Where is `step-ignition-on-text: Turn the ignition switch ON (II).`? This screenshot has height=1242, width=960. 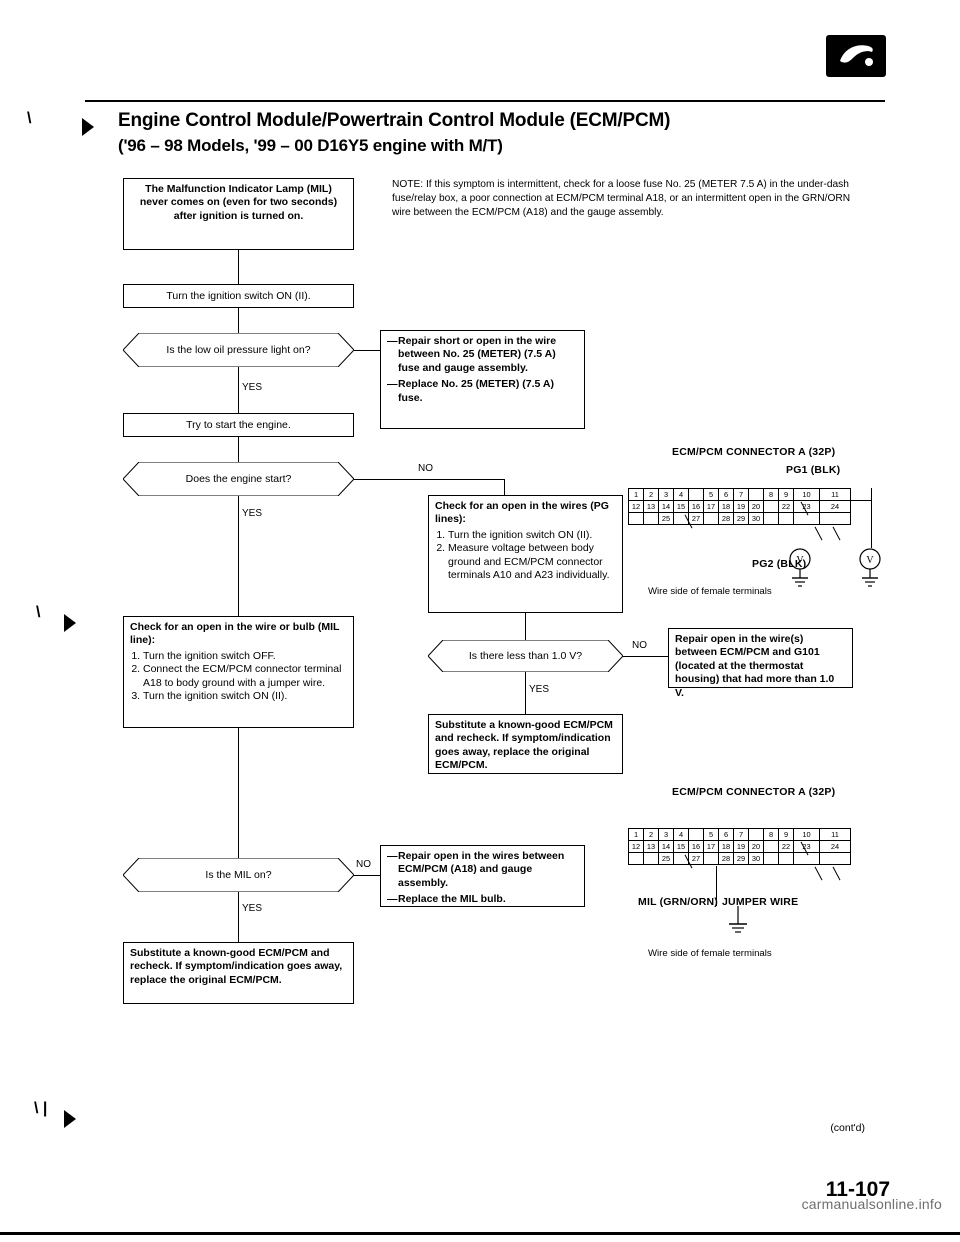 step-ignition-on-text: Turn the ignition switch ON (II). is located at coordinates (238, 296).